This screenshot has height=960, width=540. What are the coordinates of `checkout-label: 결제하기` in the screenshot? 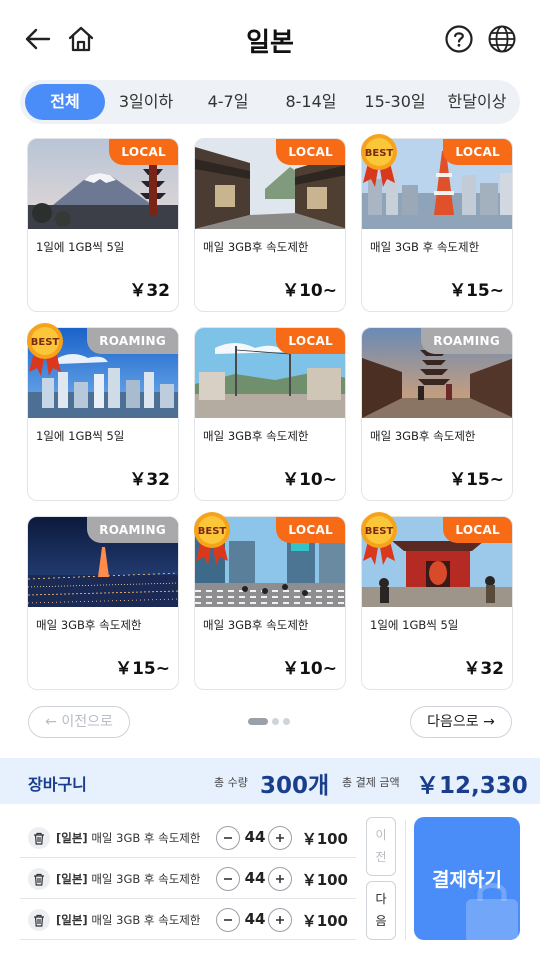 It's located at (467, 880).